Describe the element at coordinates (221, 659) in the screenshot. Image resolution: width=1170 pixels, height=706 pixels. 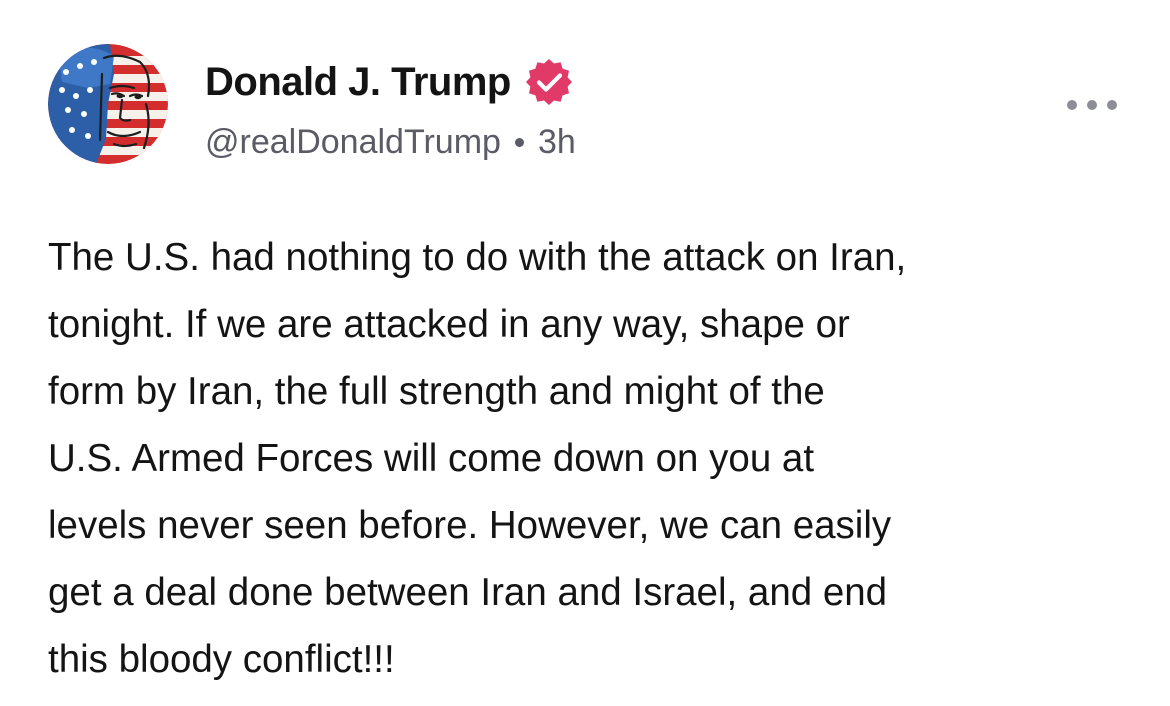
I see `post-text-line: this bloody conflict!!!` at that location.